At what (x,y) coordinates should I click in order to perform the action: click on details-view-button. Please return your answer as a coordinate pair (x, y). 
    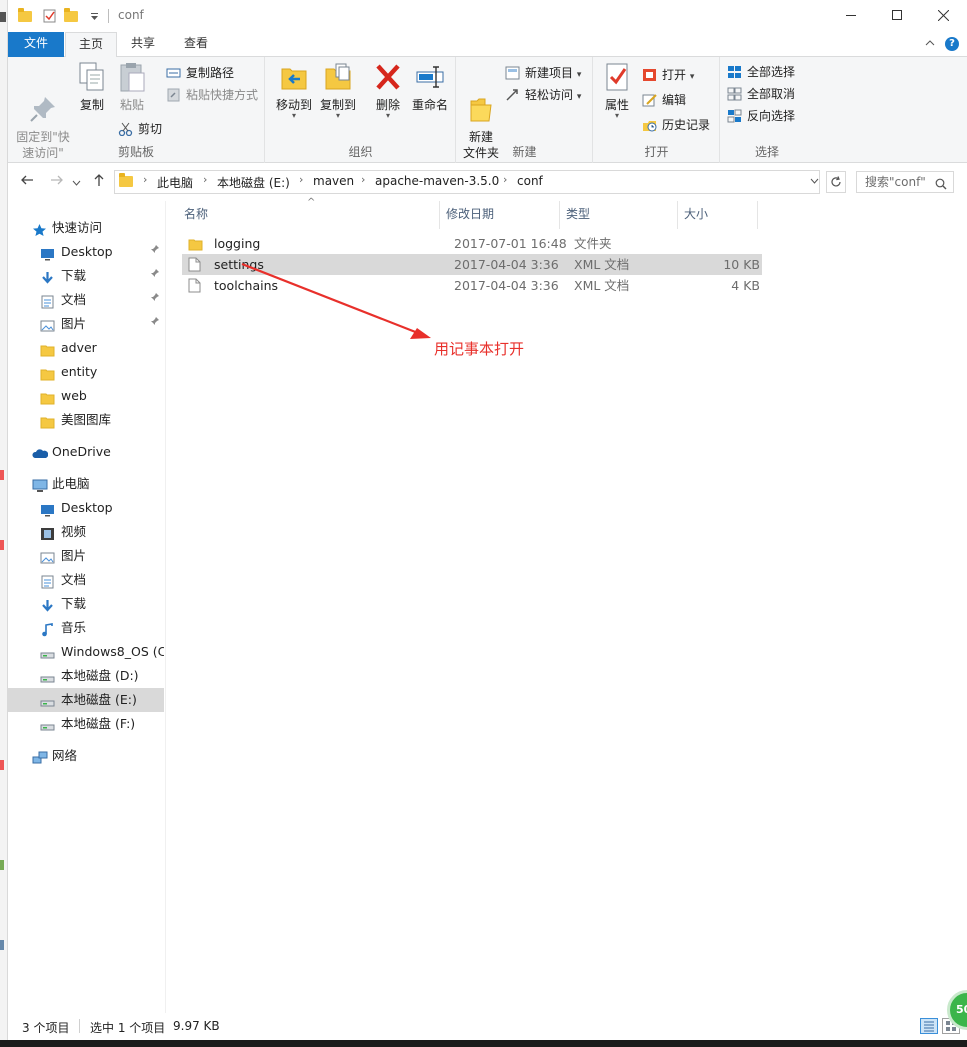
    Looking at the image, I should click on (929, 1026).